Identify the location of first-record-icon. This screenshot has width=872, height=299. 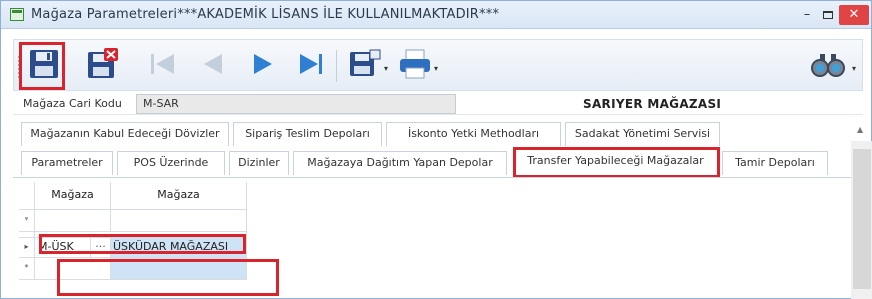
(162, 64).